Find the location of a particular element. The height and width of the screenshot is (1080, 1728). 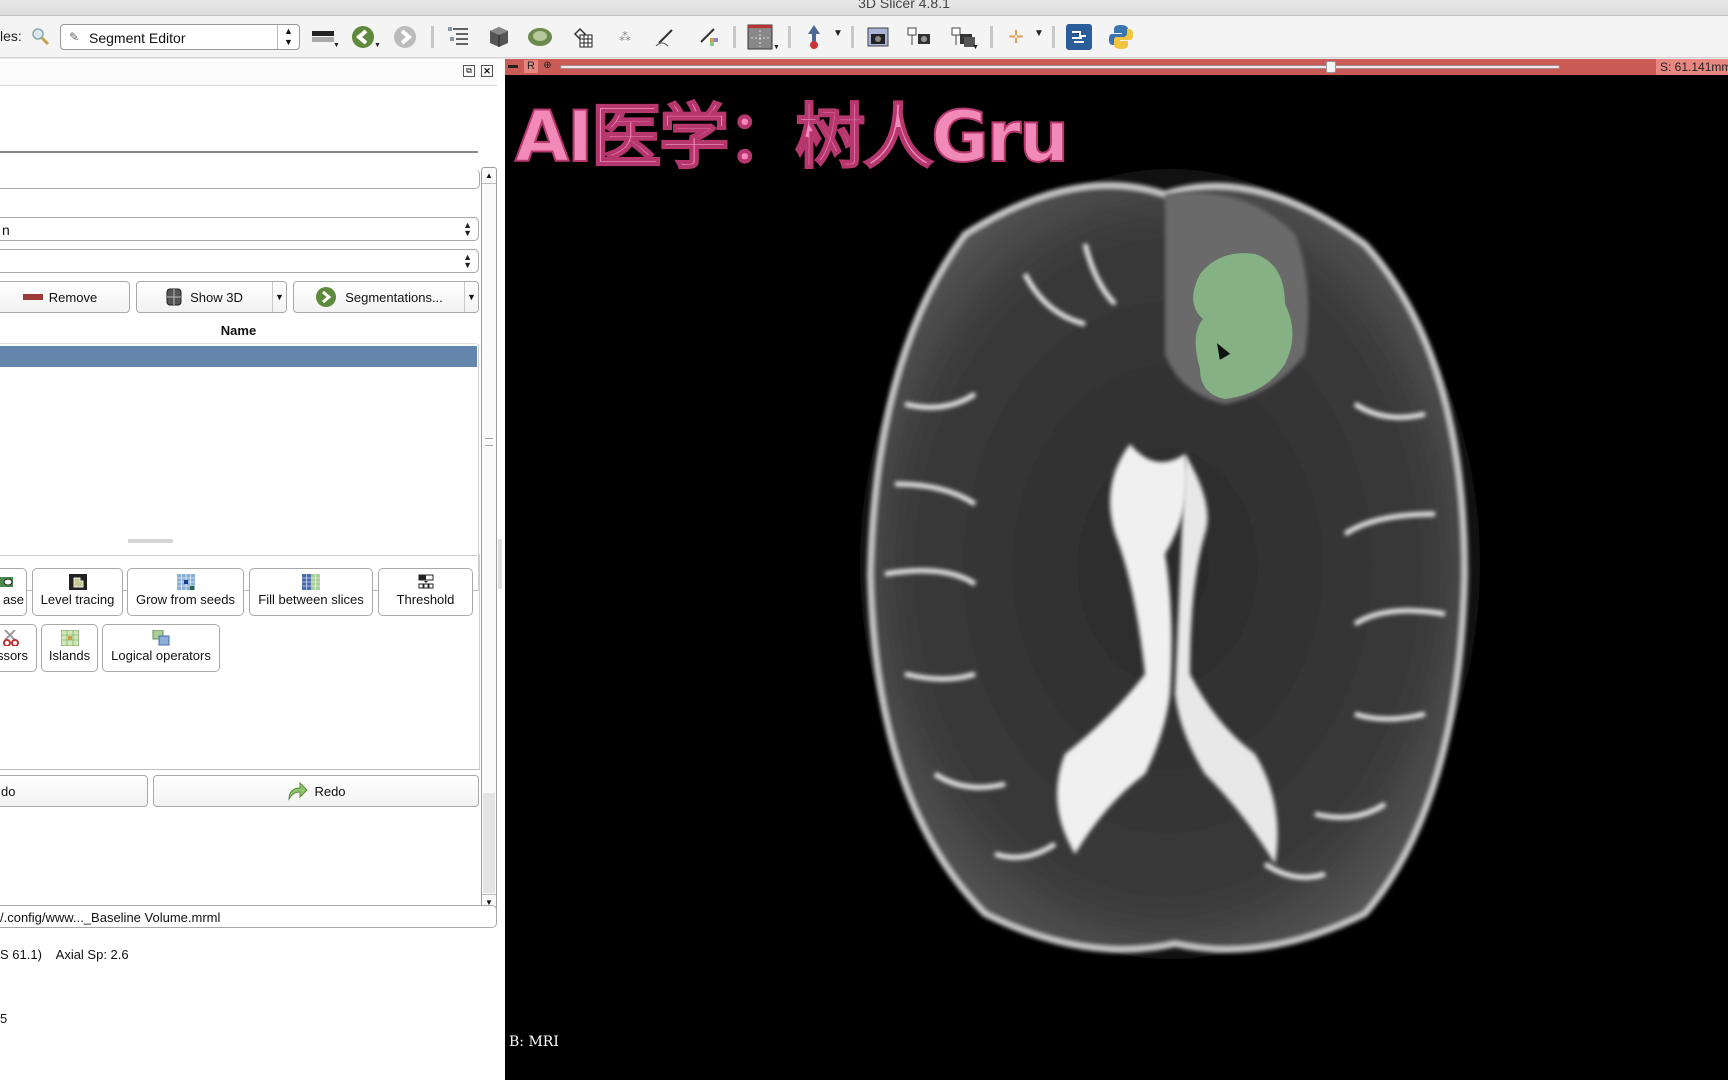

crosshair-icon: ✛ is located at coordinates (1016, 37).